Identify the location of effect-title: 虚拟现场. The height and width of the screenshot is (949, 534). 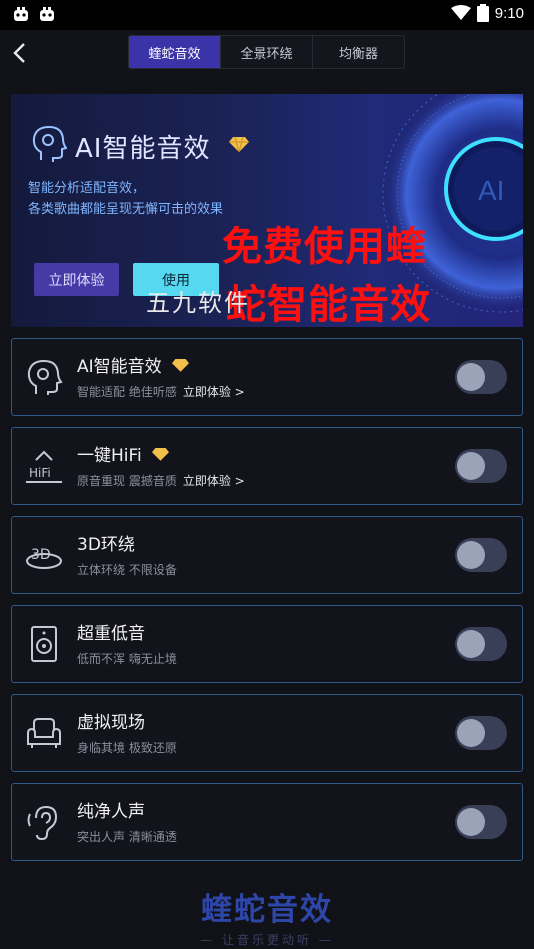
(111, 723).